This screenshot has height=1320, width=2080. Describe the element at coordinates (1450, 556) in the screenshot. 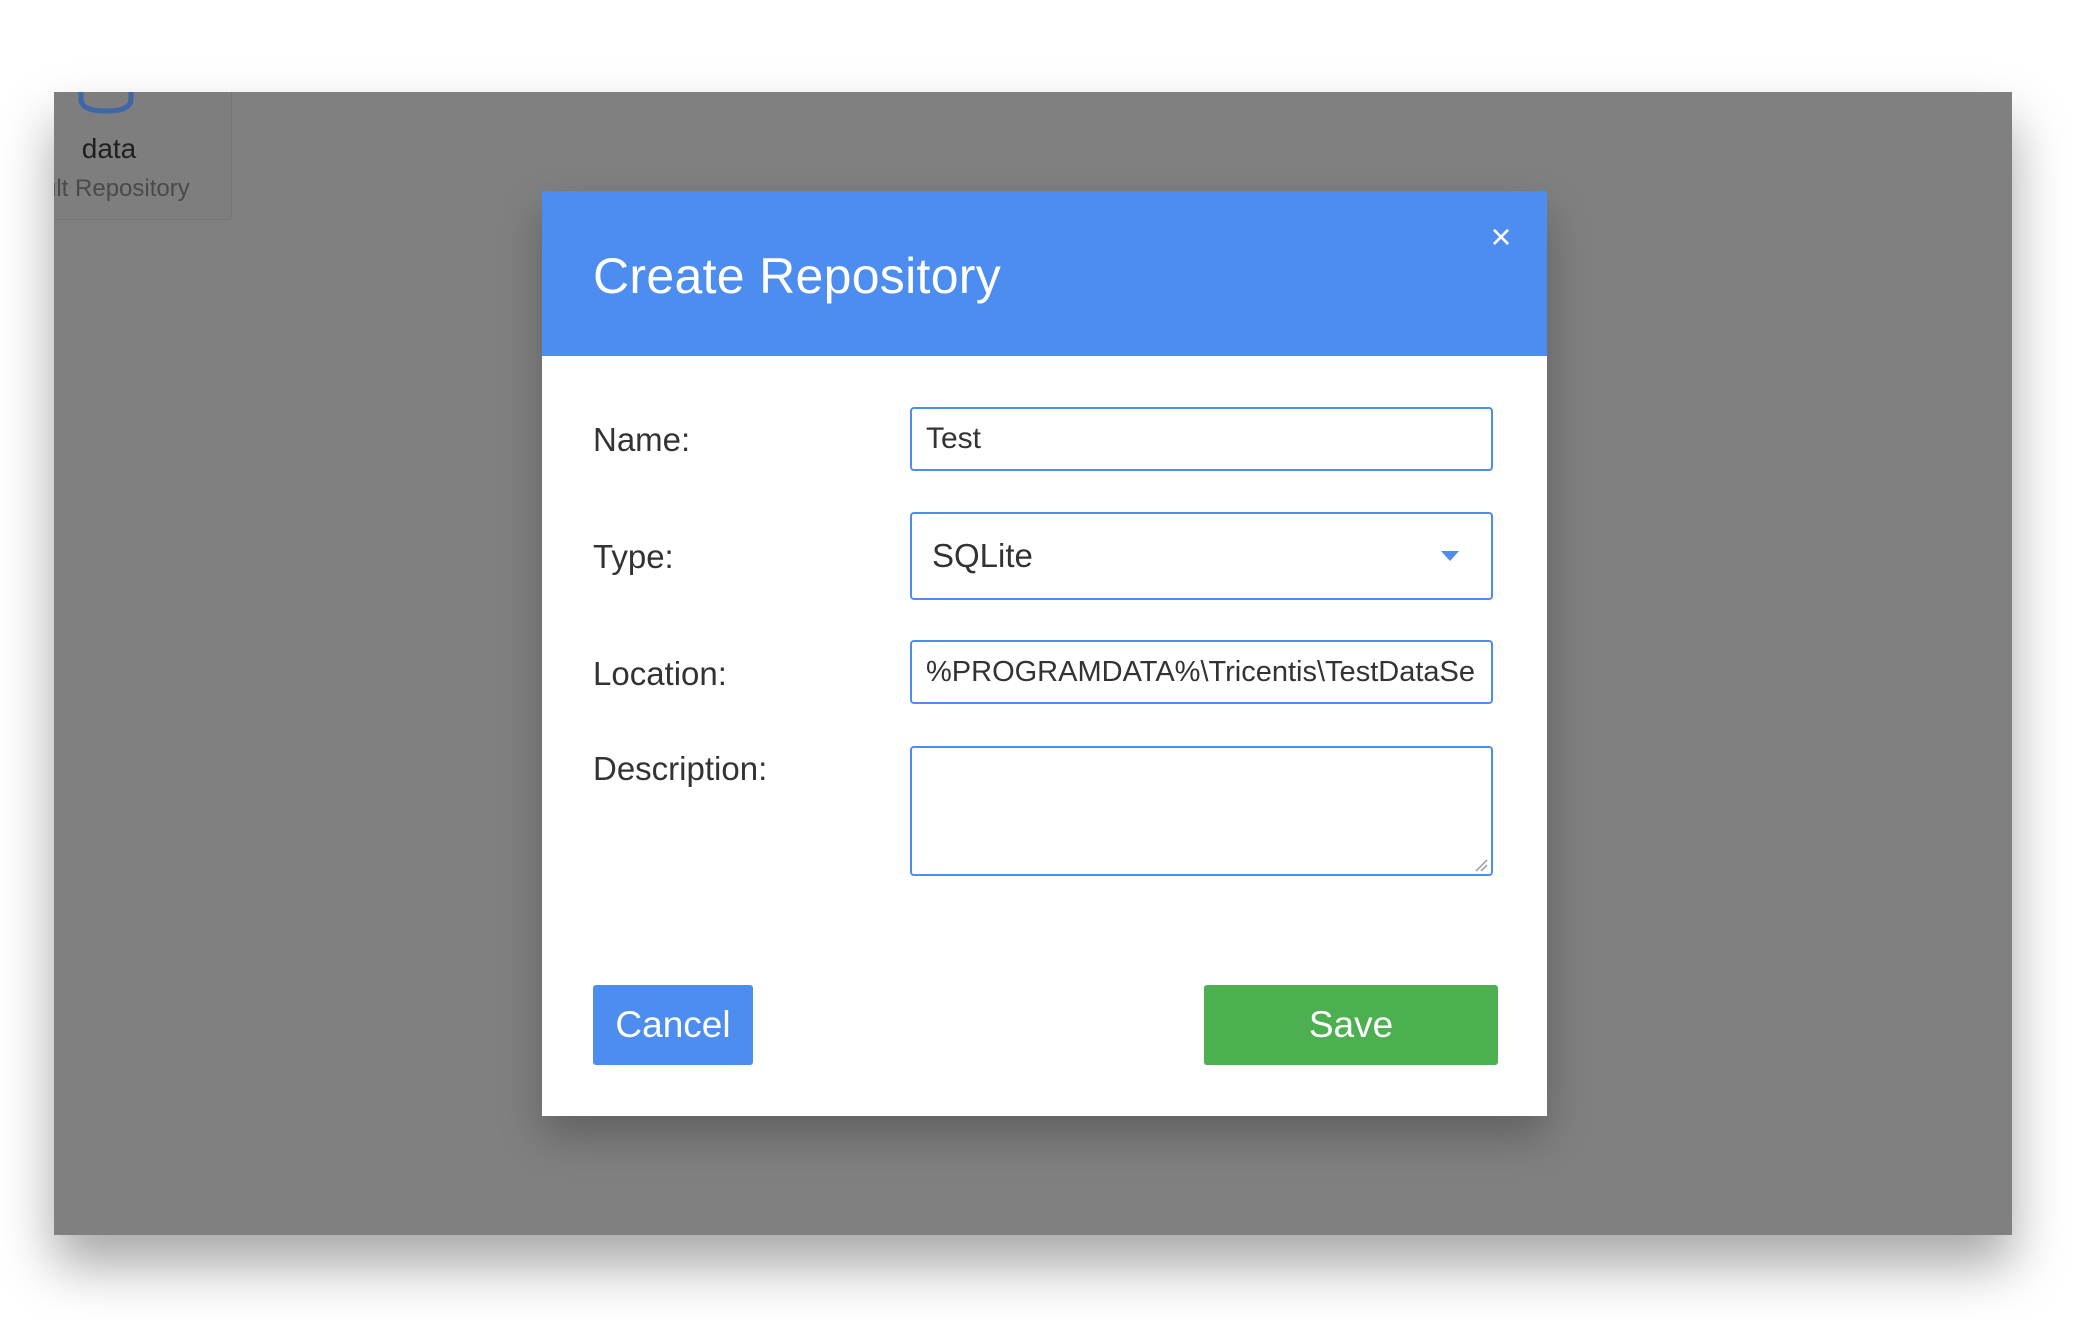

I see `chevron-down-icon` at that location.